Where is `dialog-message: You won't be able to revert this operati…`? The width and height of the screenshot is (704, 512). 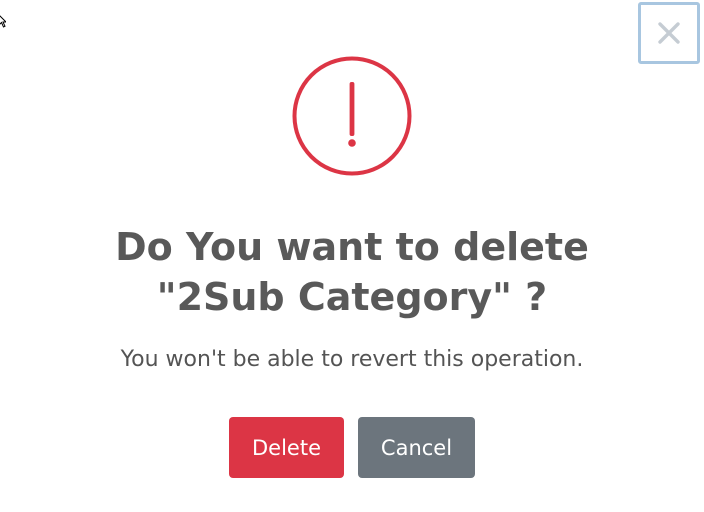
dialog-message: You won't be able to revert this operati… is located at coordinates (352, 359).